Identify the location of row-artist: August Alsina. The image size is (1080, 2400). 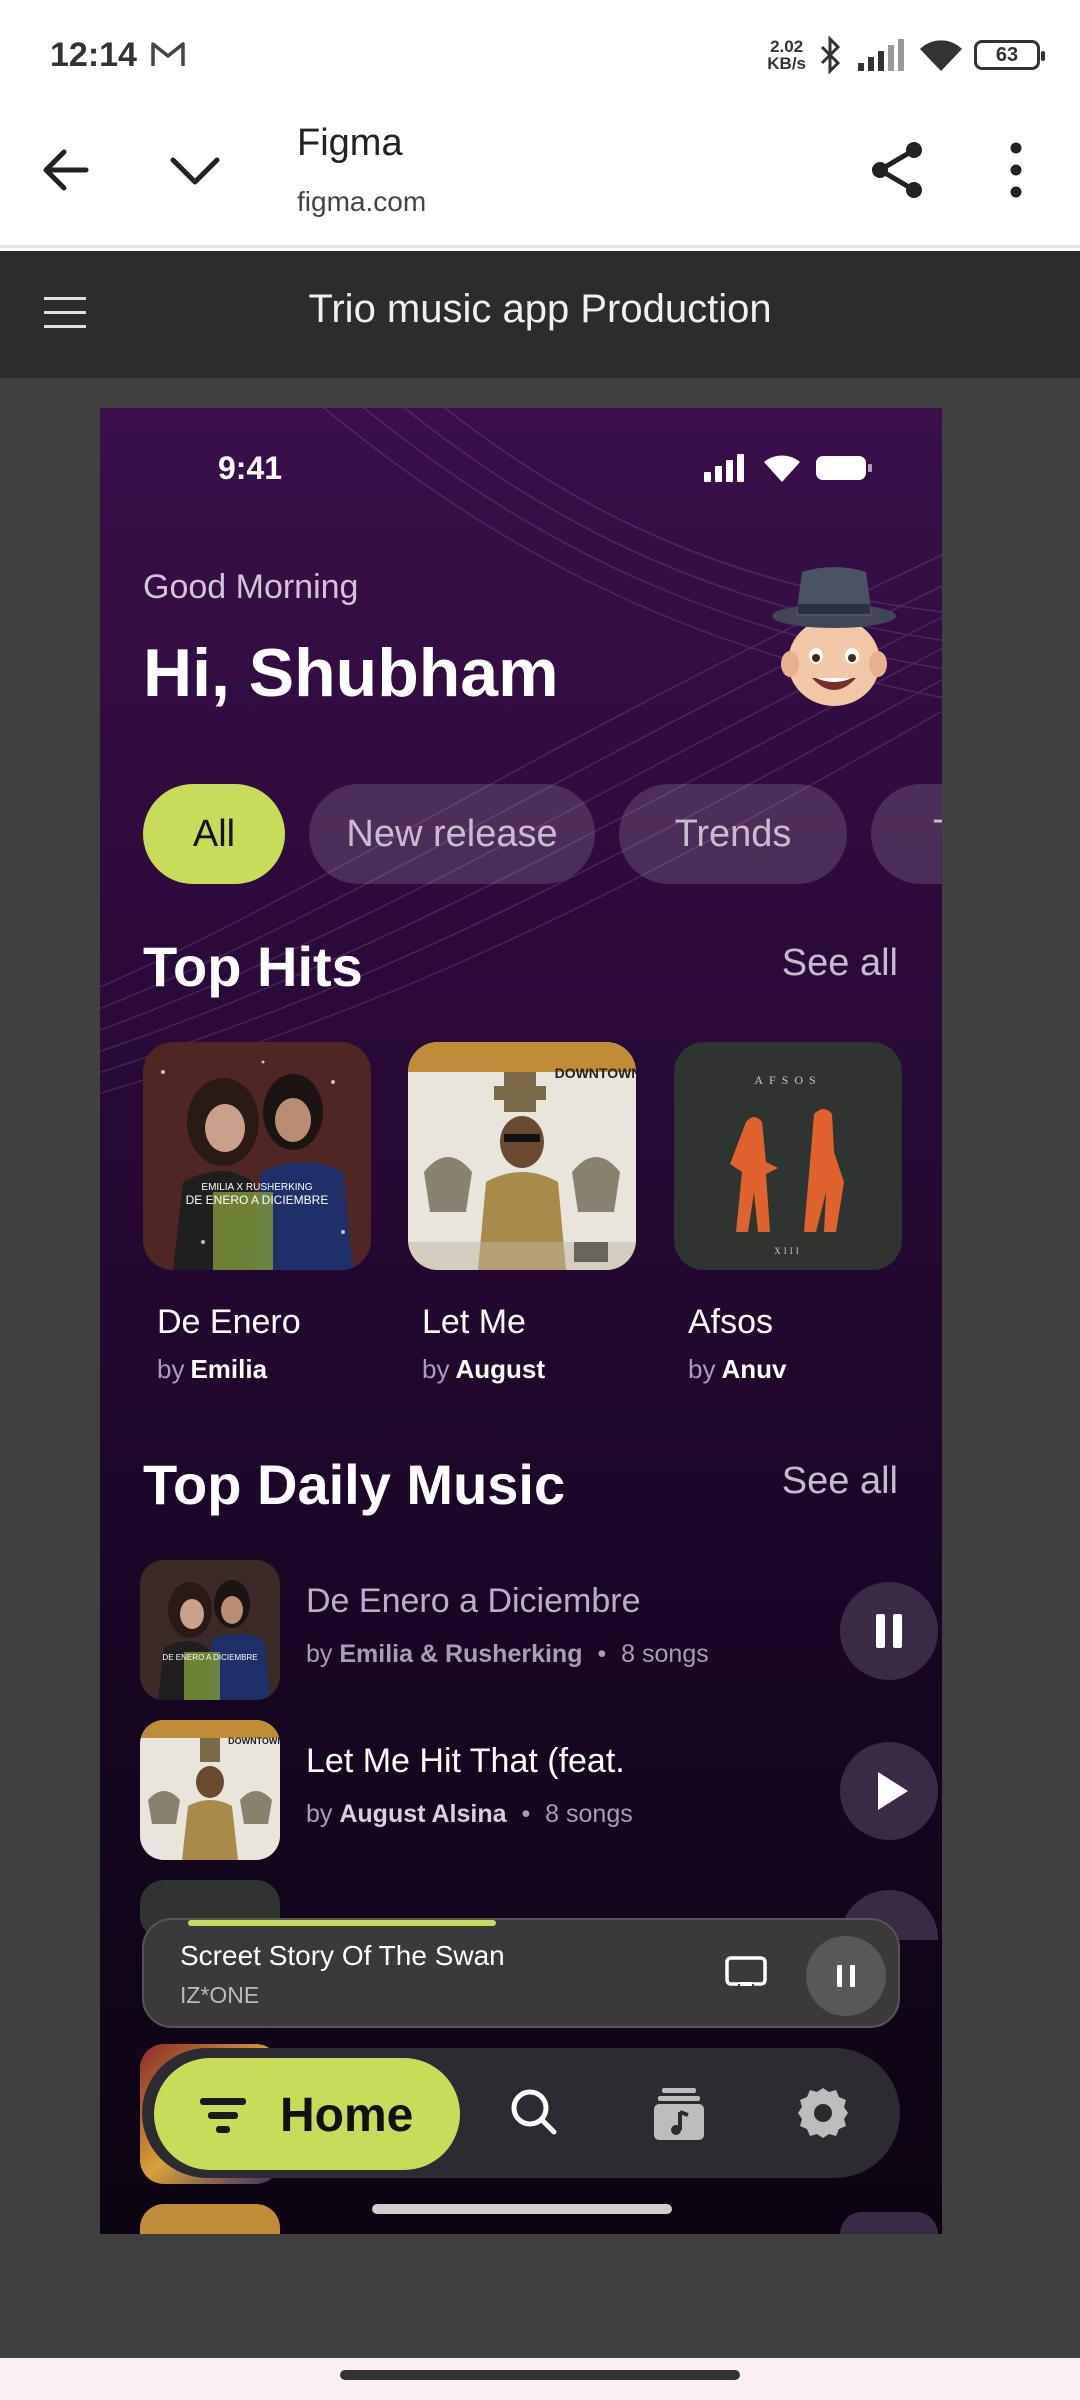
(423, 1814).